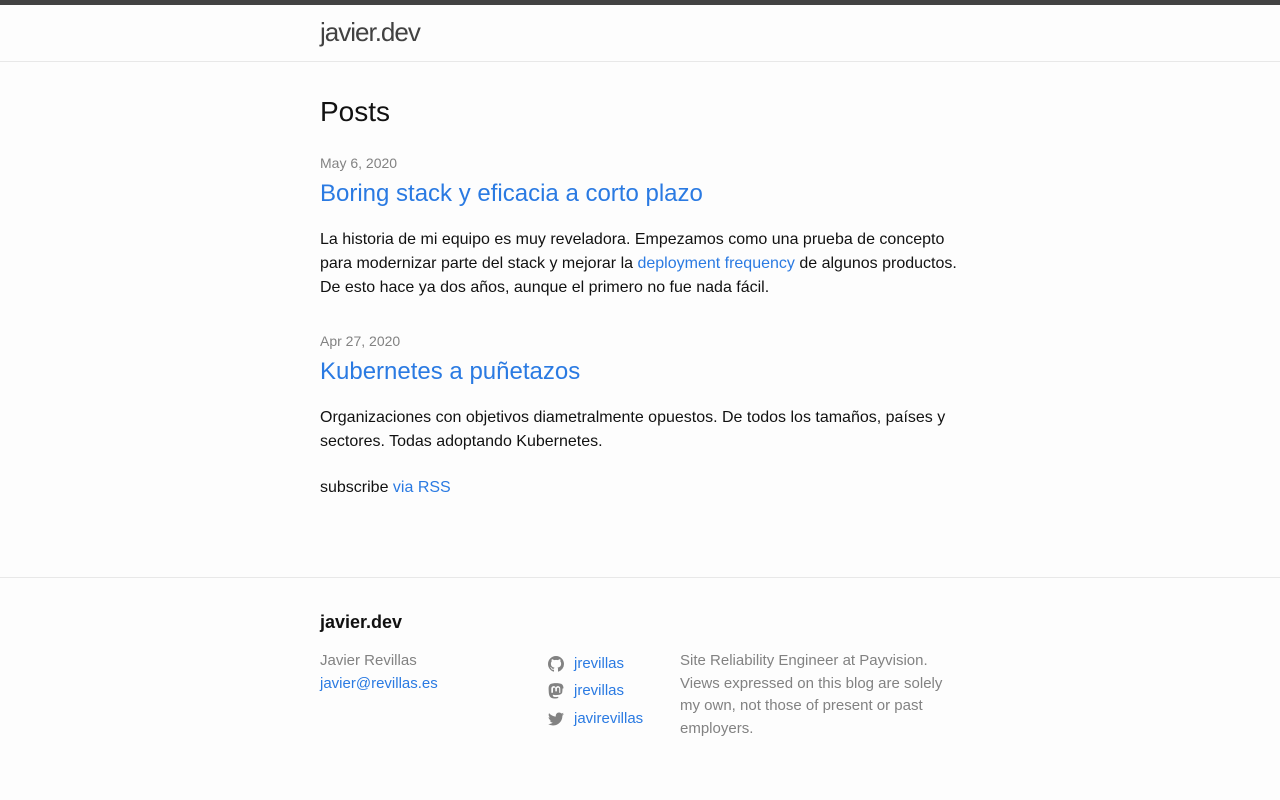 This screenshot has height=800, width=1280. I want to click on site-title-link: javier.dev, so click(370, 32).